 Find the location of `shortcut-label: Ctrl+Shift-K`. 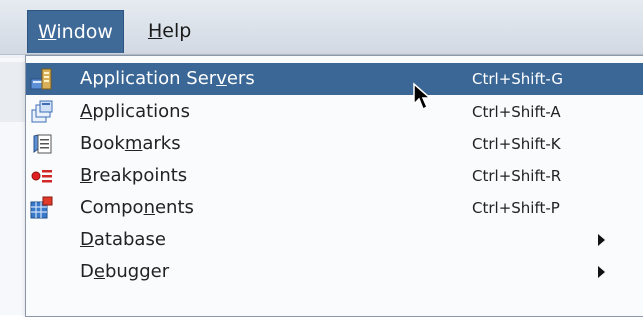

shortcut-label: Ctrl+Shift-K is located at coordinates (516, 144).